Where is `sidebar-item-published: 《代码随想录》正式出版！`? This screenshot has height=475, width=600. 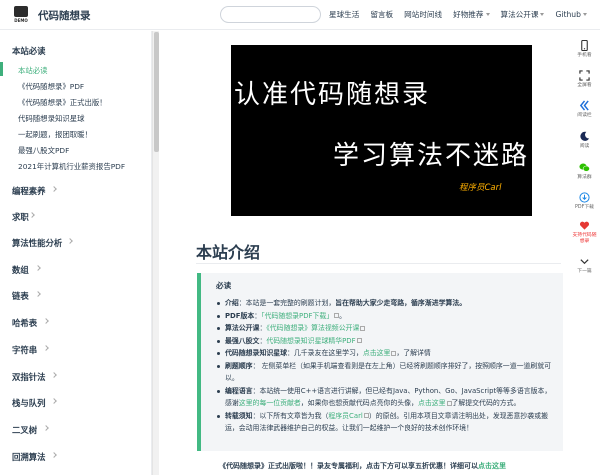
sidebar-item-published: 《代码随想录》正式出版！ is located at coordinates (62, 102).